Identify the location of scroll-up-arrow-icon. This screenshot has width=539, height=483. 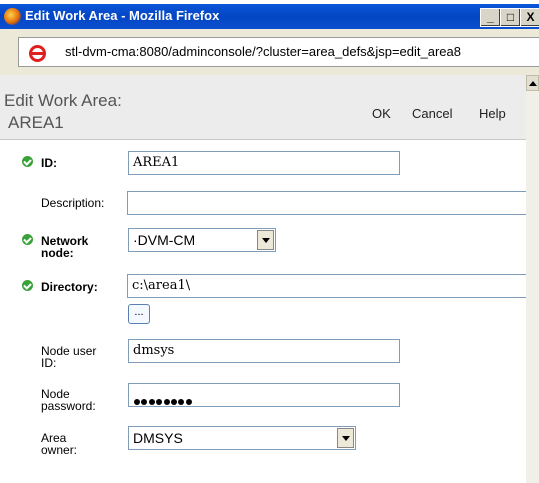
(532, 83).